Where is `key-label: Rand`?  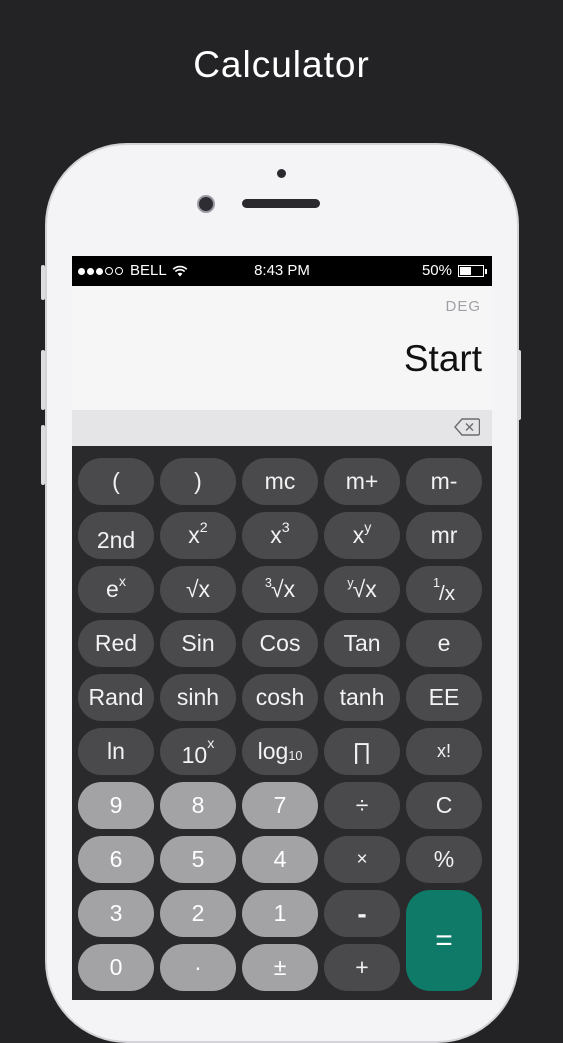 key-label: Rand is located at coordinates (116, 697).